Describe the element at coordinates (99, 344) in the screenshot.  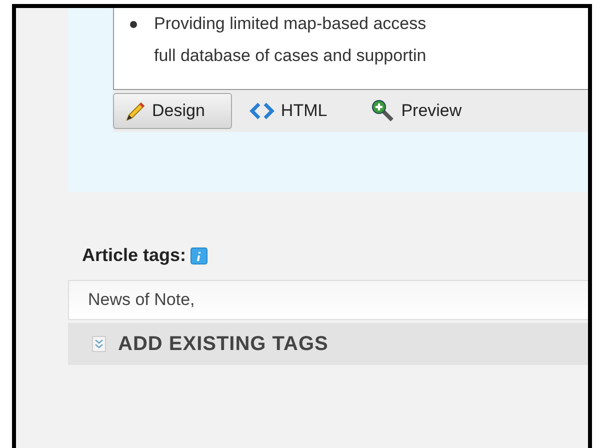
I see `double-chevron-icon` at that location.